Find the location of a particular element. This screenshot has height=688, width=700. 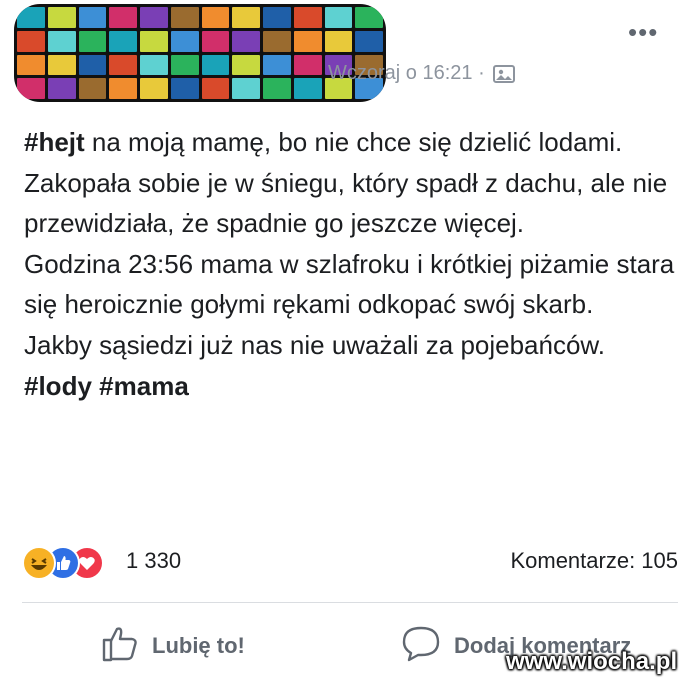

more-dots-icon: ••• is located at coordinates (643, 32).